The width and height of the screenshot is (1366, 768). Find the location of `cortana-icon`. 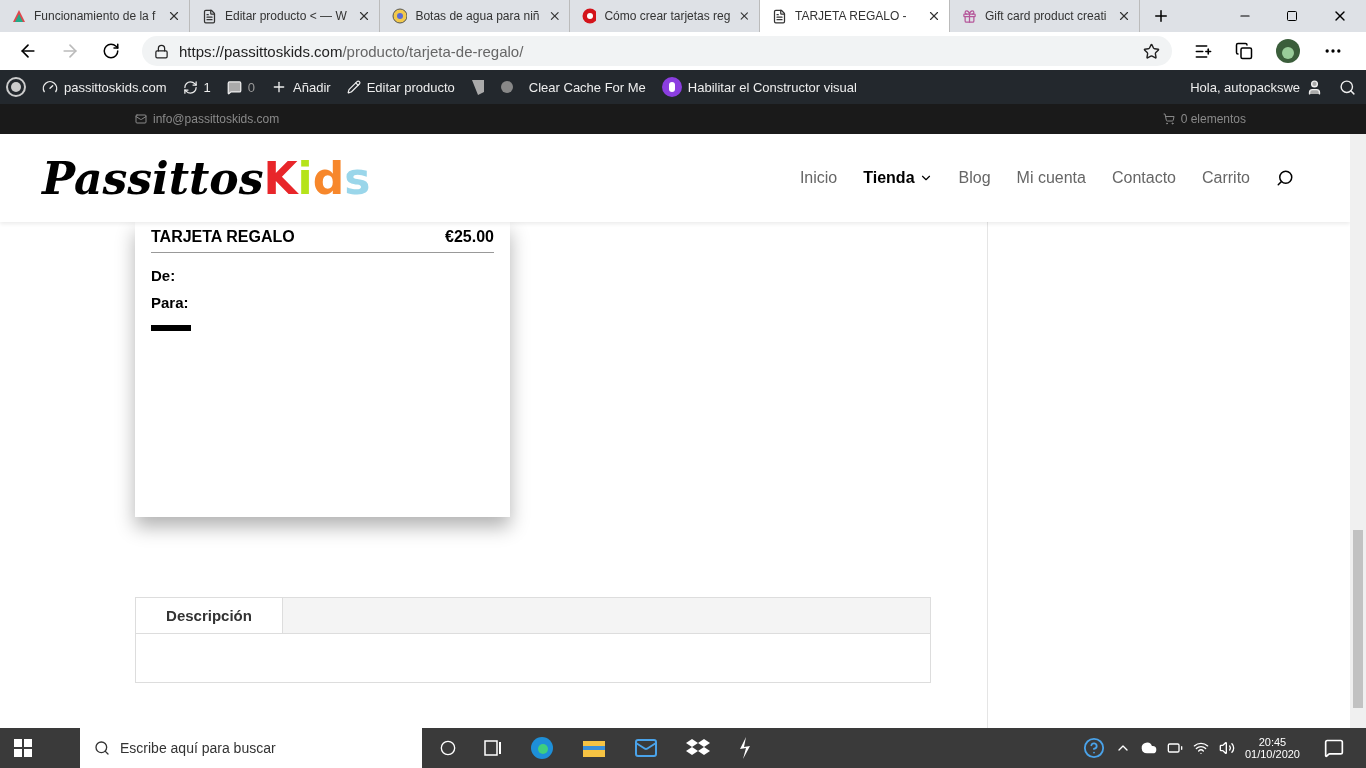

cortana-icon is located at coordinates (448, 748).